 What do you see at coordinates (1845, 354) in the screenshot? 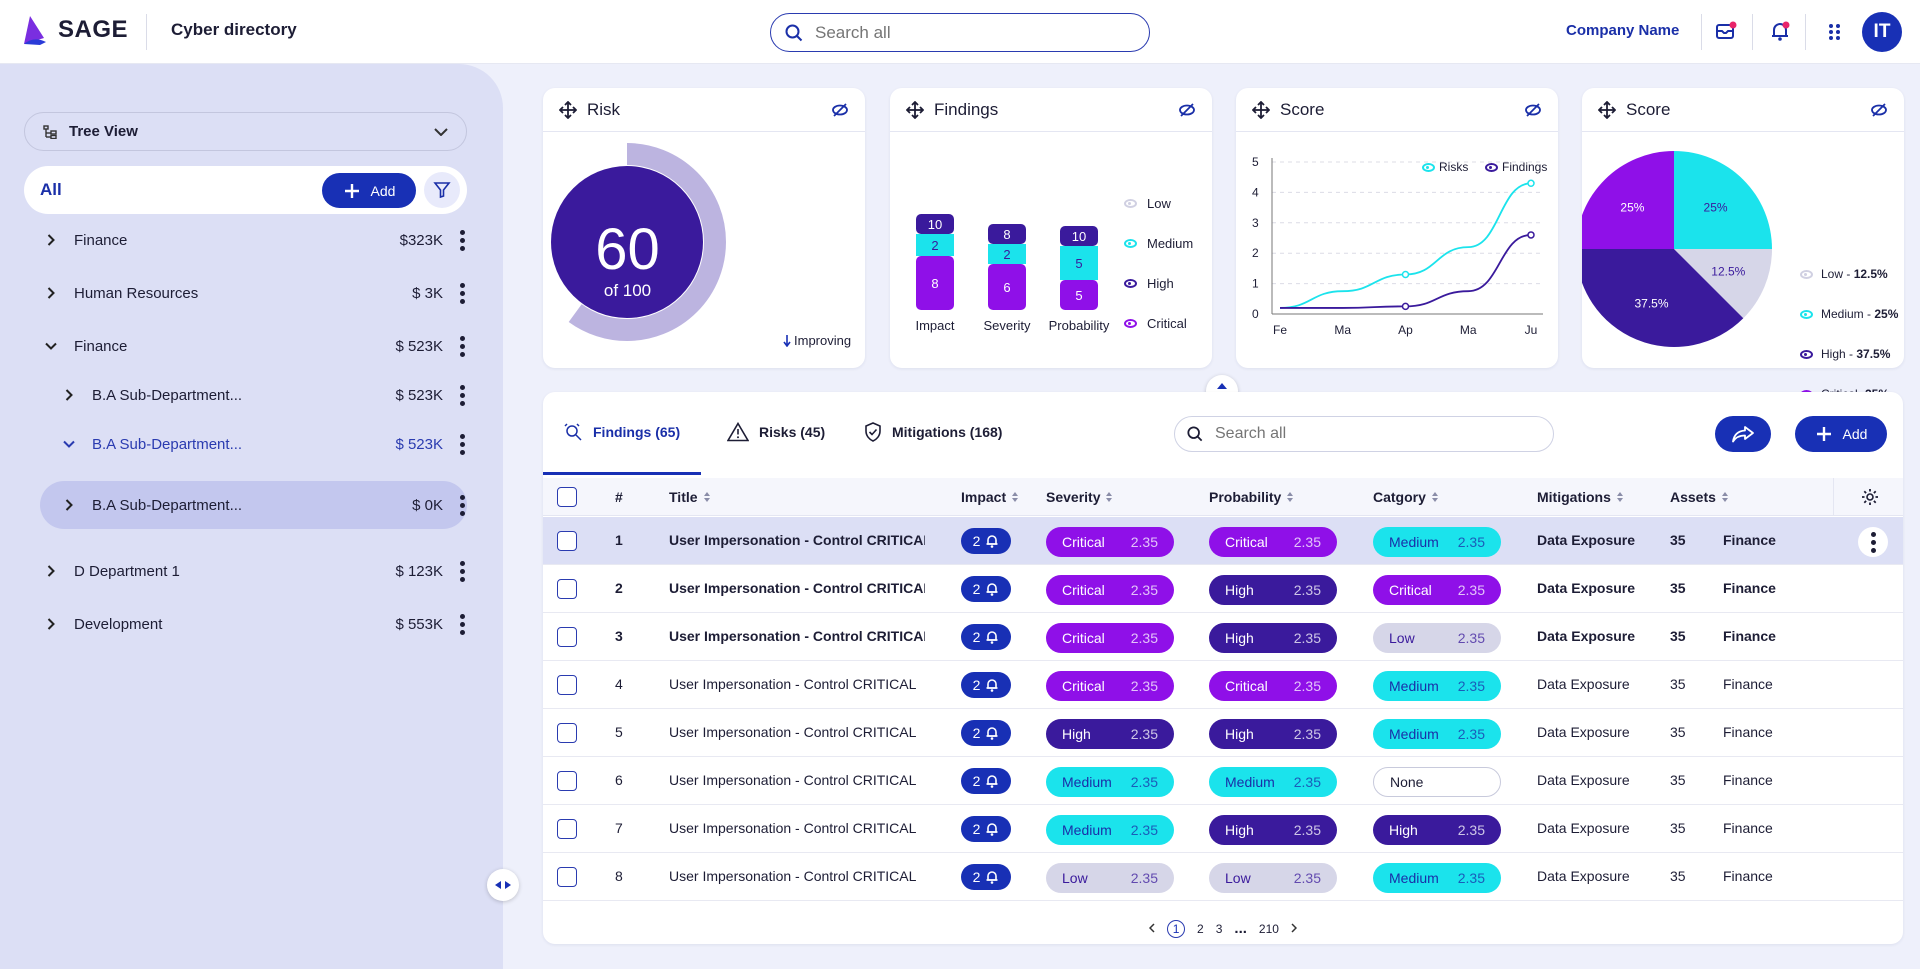
I see `legend-high: High - 37.5%` at bounding box center [1845, 354].